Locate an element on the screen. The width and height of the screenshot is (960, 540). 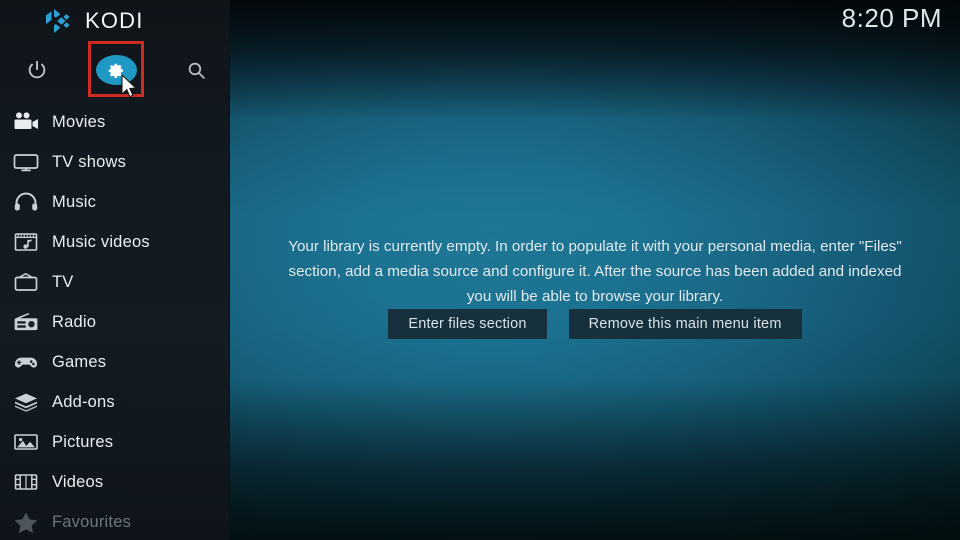
sidebar-item-label: Games is located at coordinates (79, 361).